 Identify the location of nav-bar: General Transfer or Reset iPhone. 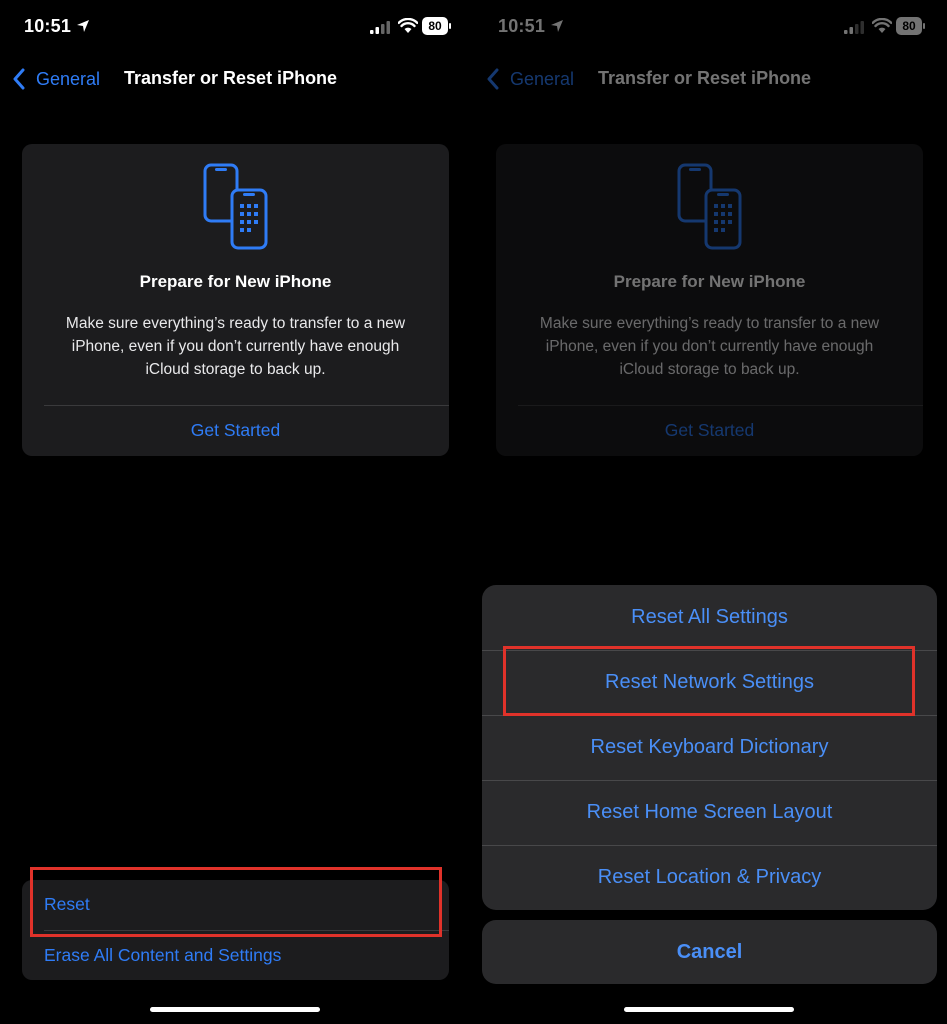
(236, 79).